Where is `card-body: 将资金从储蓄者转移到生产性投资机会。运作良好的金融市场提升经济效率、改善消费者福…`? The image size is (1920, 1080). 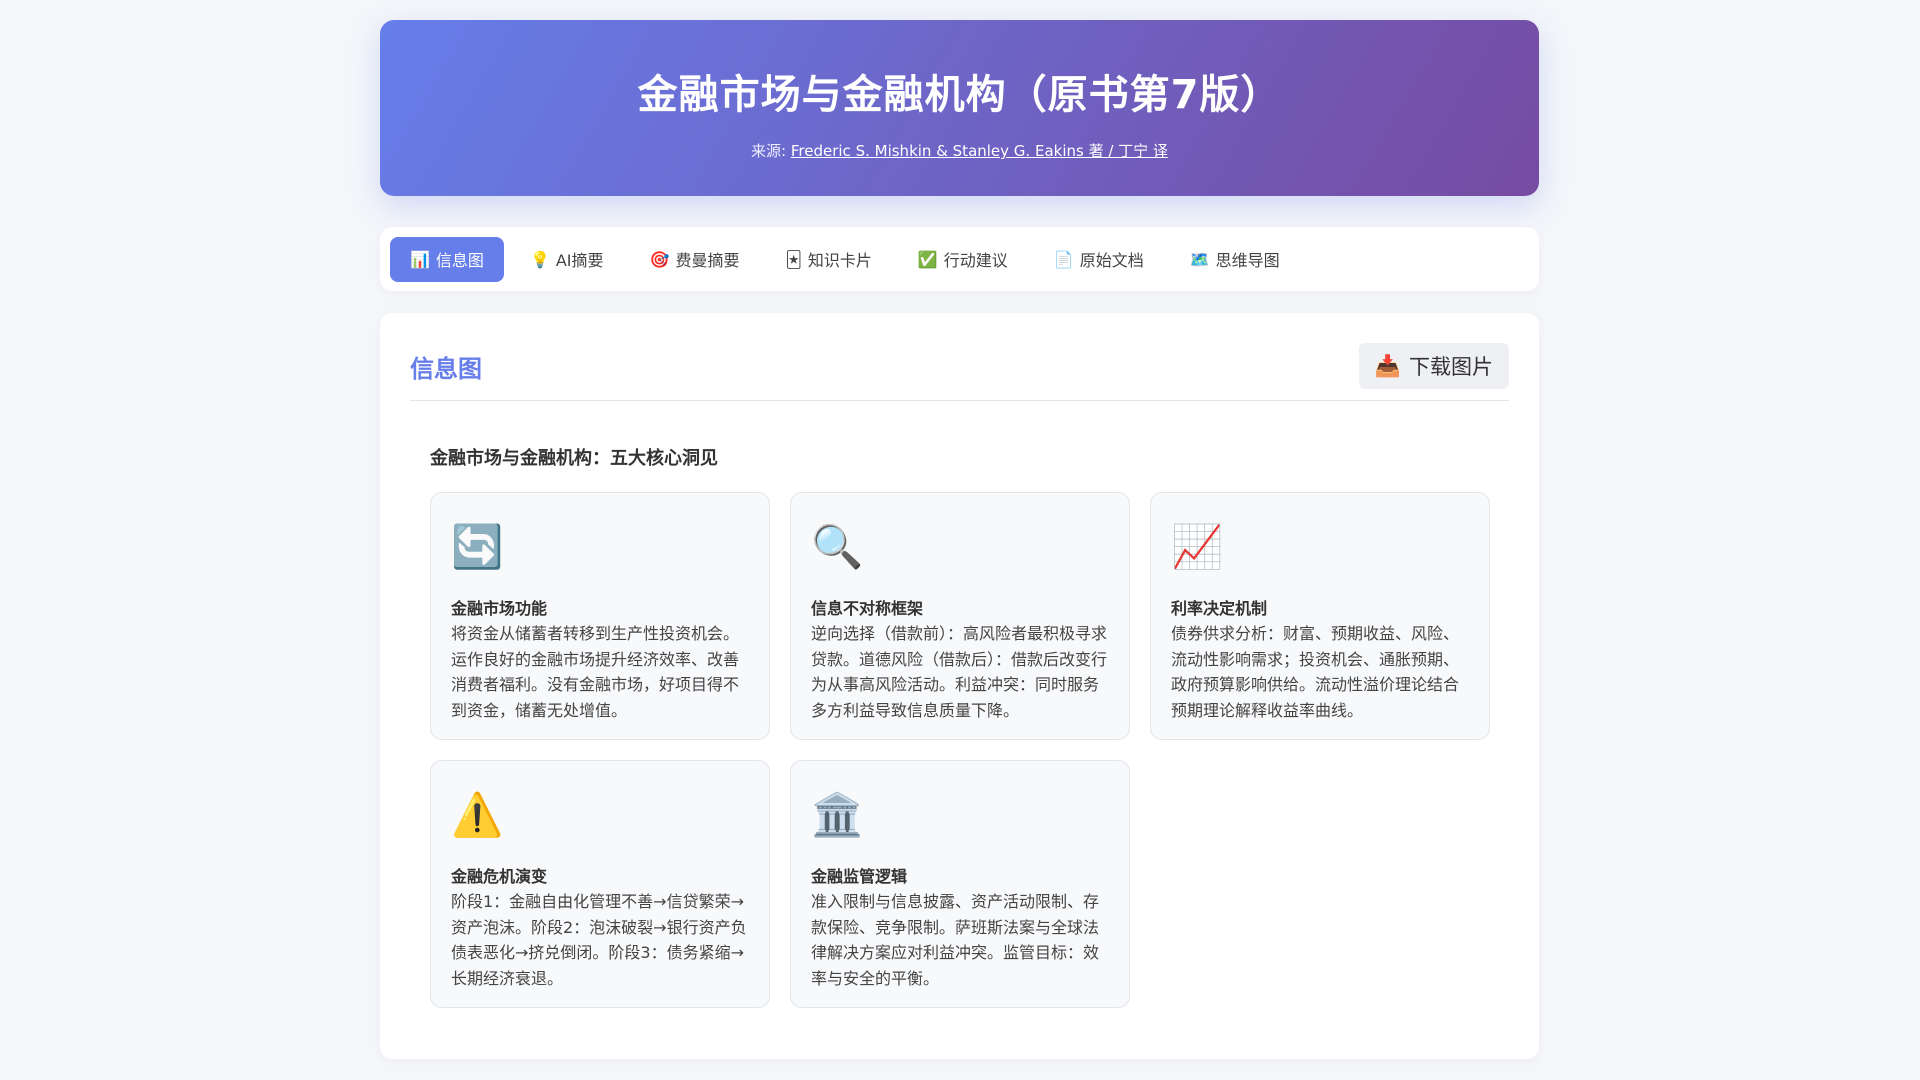 card-body: 将资金从储蓄者转移到生产性投资机会。运作良好的金融市场提升经济效率、改善消费者福… is located at coordinates (595, 672).